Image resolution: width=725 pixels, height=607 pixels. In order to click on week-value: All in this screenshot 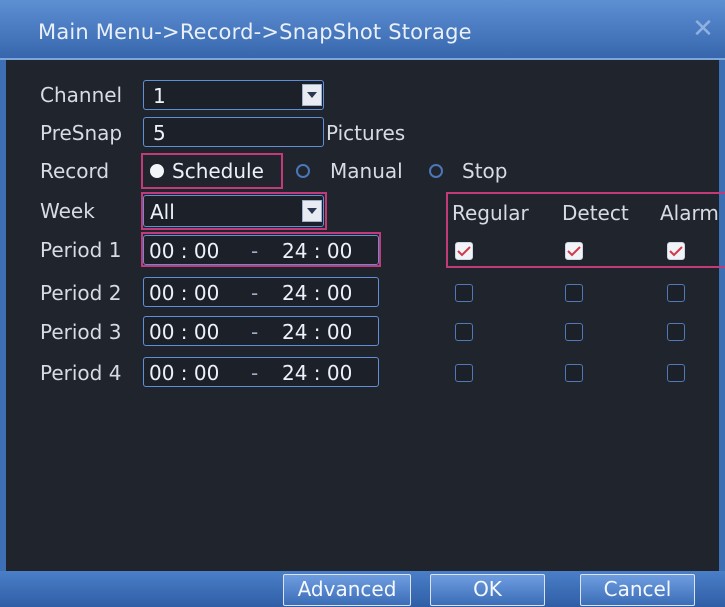, I will do `click(162, 212)`.